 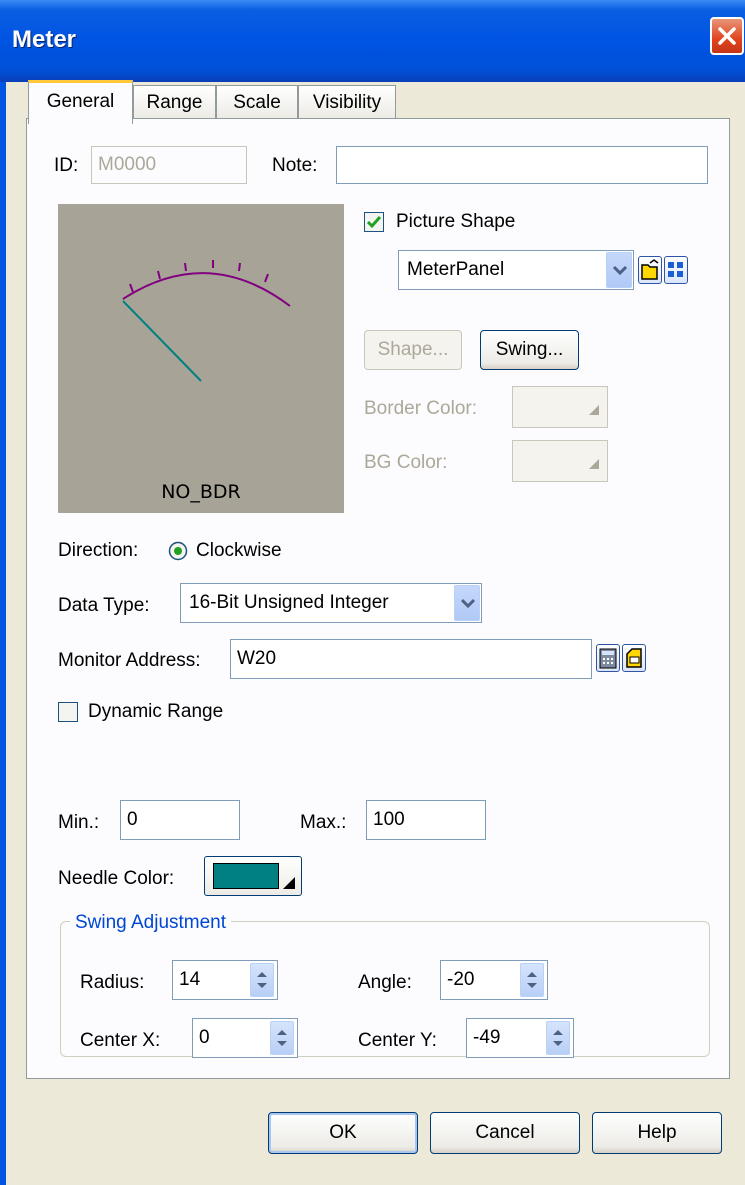 I want to click on shape-library-button, so click(x=676, y=270).